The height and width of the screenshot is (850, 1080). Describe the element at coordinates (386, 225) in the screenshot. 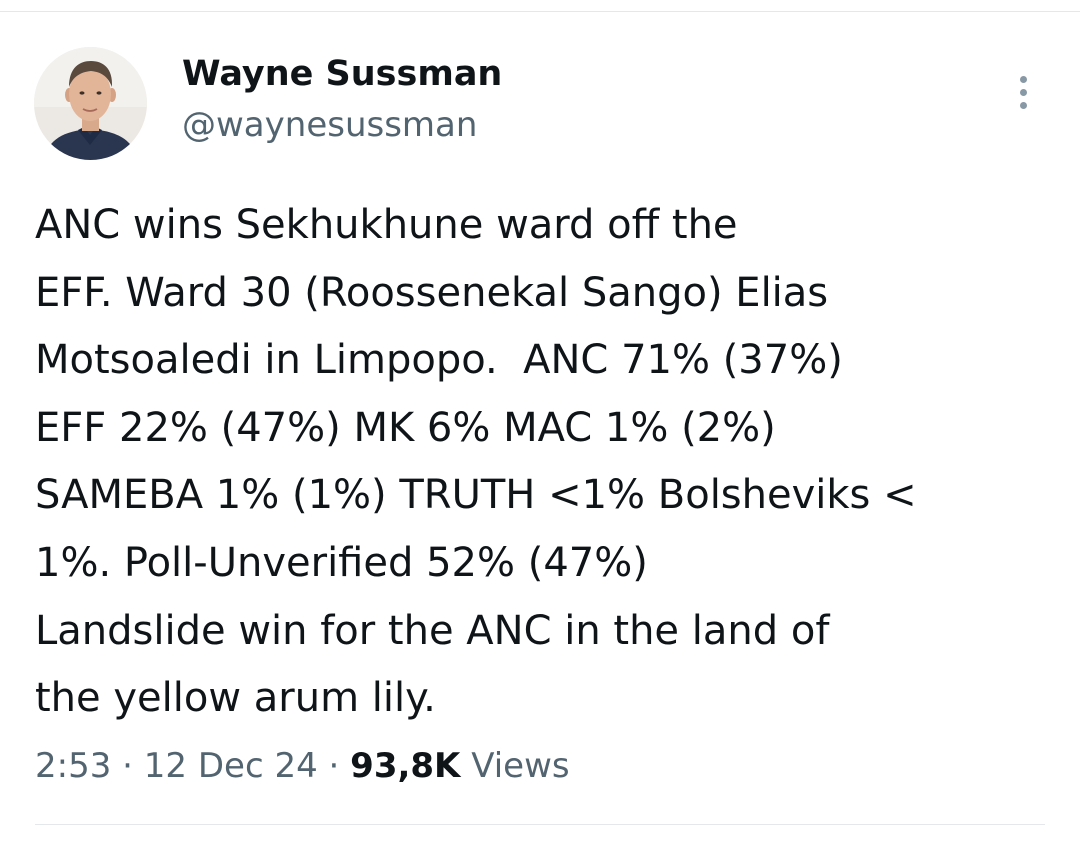

I see `tweet-text-line: ANC wins Sekhukhune ward off the` at that location.